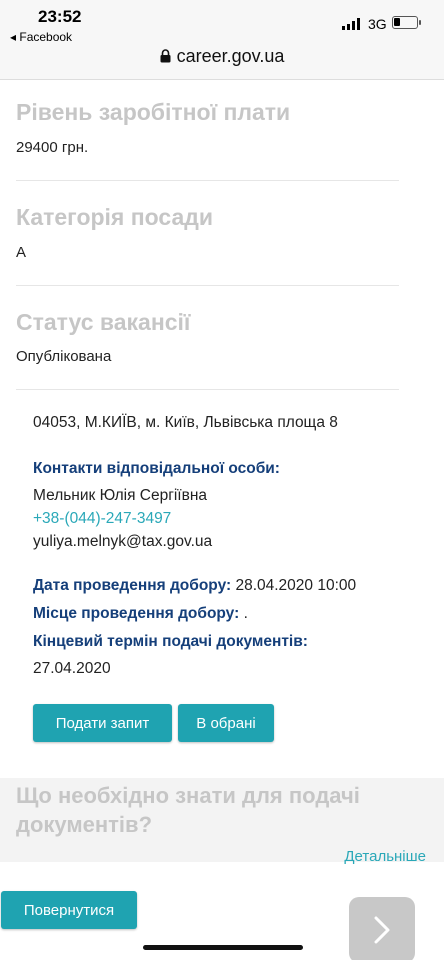  Describe the element at coordinates (385, 856) in the screenshot. I see `details-link: Детальніше` at that location.